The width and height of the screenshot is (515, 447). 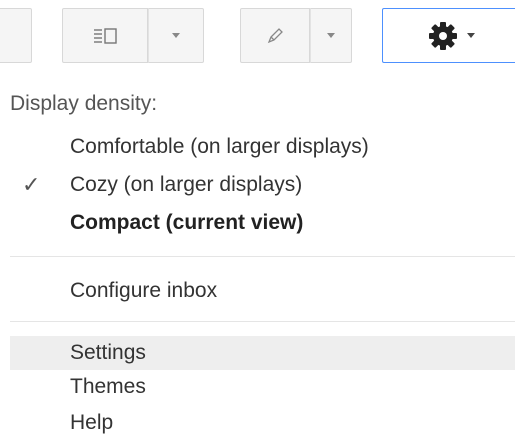 I want to click on toolbar-button-partial, so click(x=16, y=35).